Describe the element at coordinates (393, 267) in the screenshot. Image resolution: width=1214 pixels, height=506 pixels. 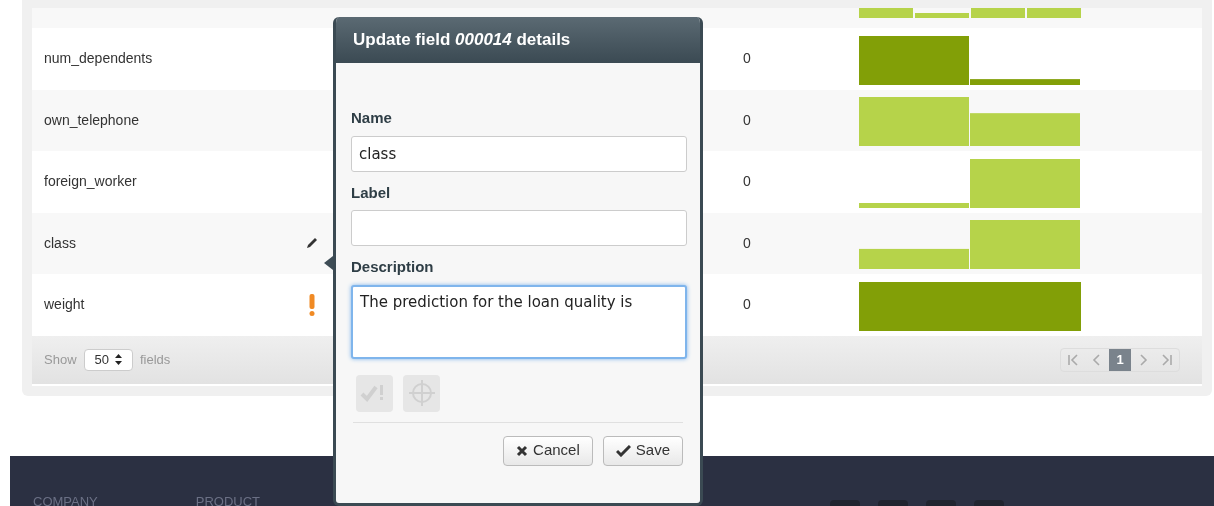
I see `field-label: Description` at that location.